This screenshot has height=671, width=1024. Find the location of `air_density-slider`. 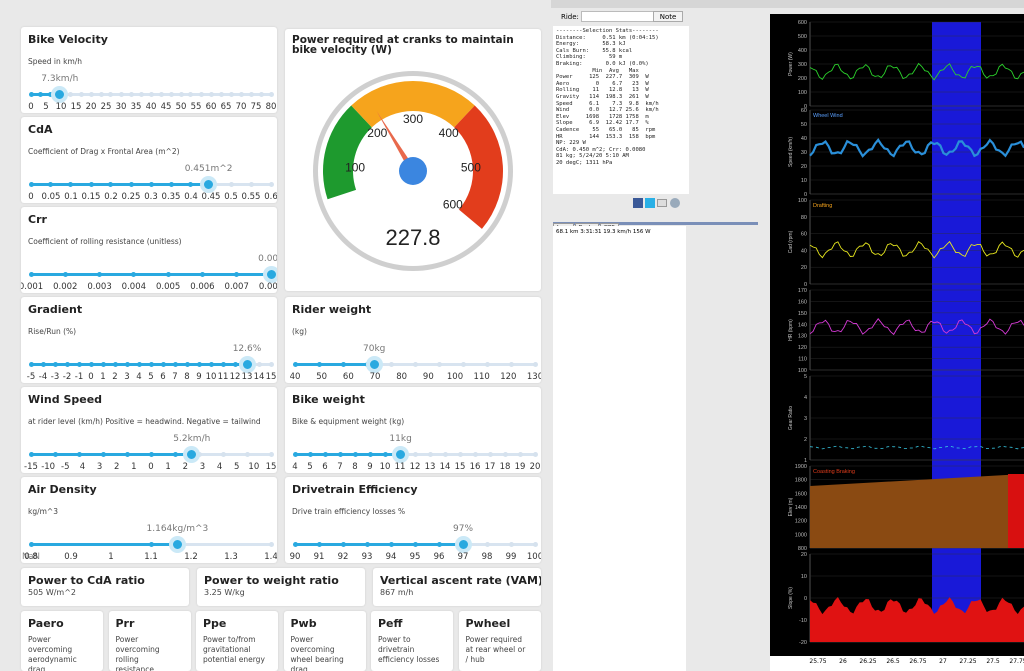

air_density-slider is located at coordinates (151, 544).